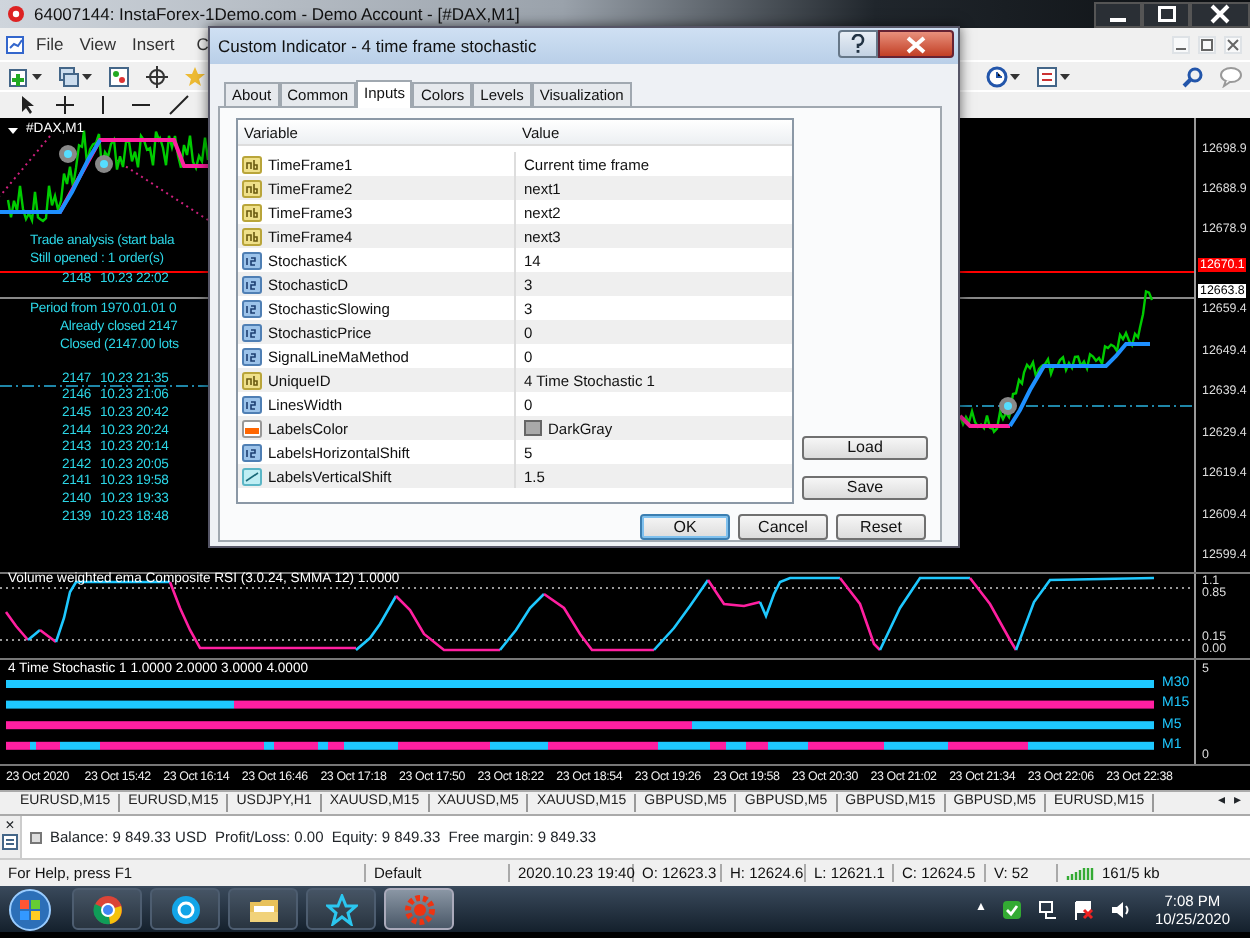  Describe the element at coordinates (1118, 14) in the screenshot. I see `minimize-button` at that location.